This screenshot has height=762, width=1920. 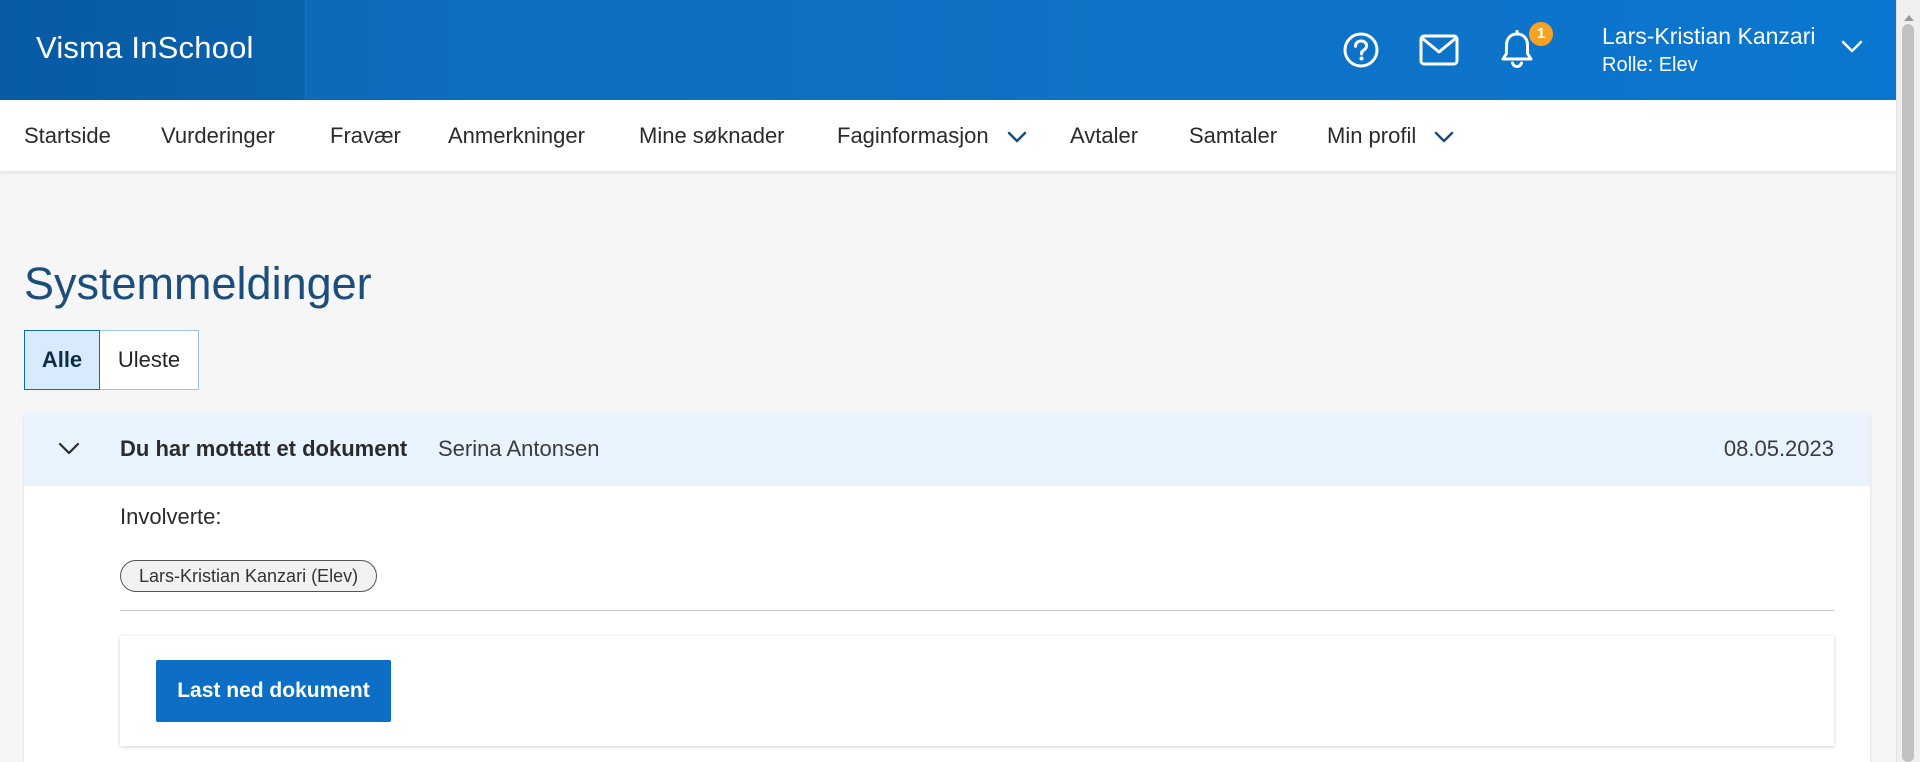 What do you see at coordinates (977, 610) in the screenshot?
I see `divider` at bounding box center [977, 610].